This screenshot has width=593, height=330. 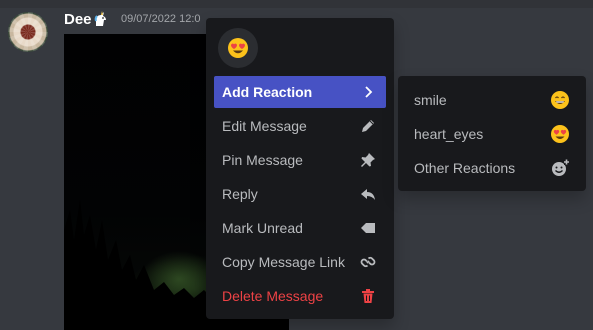 What do you see at coordinates (267, 92) in the screenshot?
I see `menu-item-label: Add Reaction` at bounding box center [267, 92].